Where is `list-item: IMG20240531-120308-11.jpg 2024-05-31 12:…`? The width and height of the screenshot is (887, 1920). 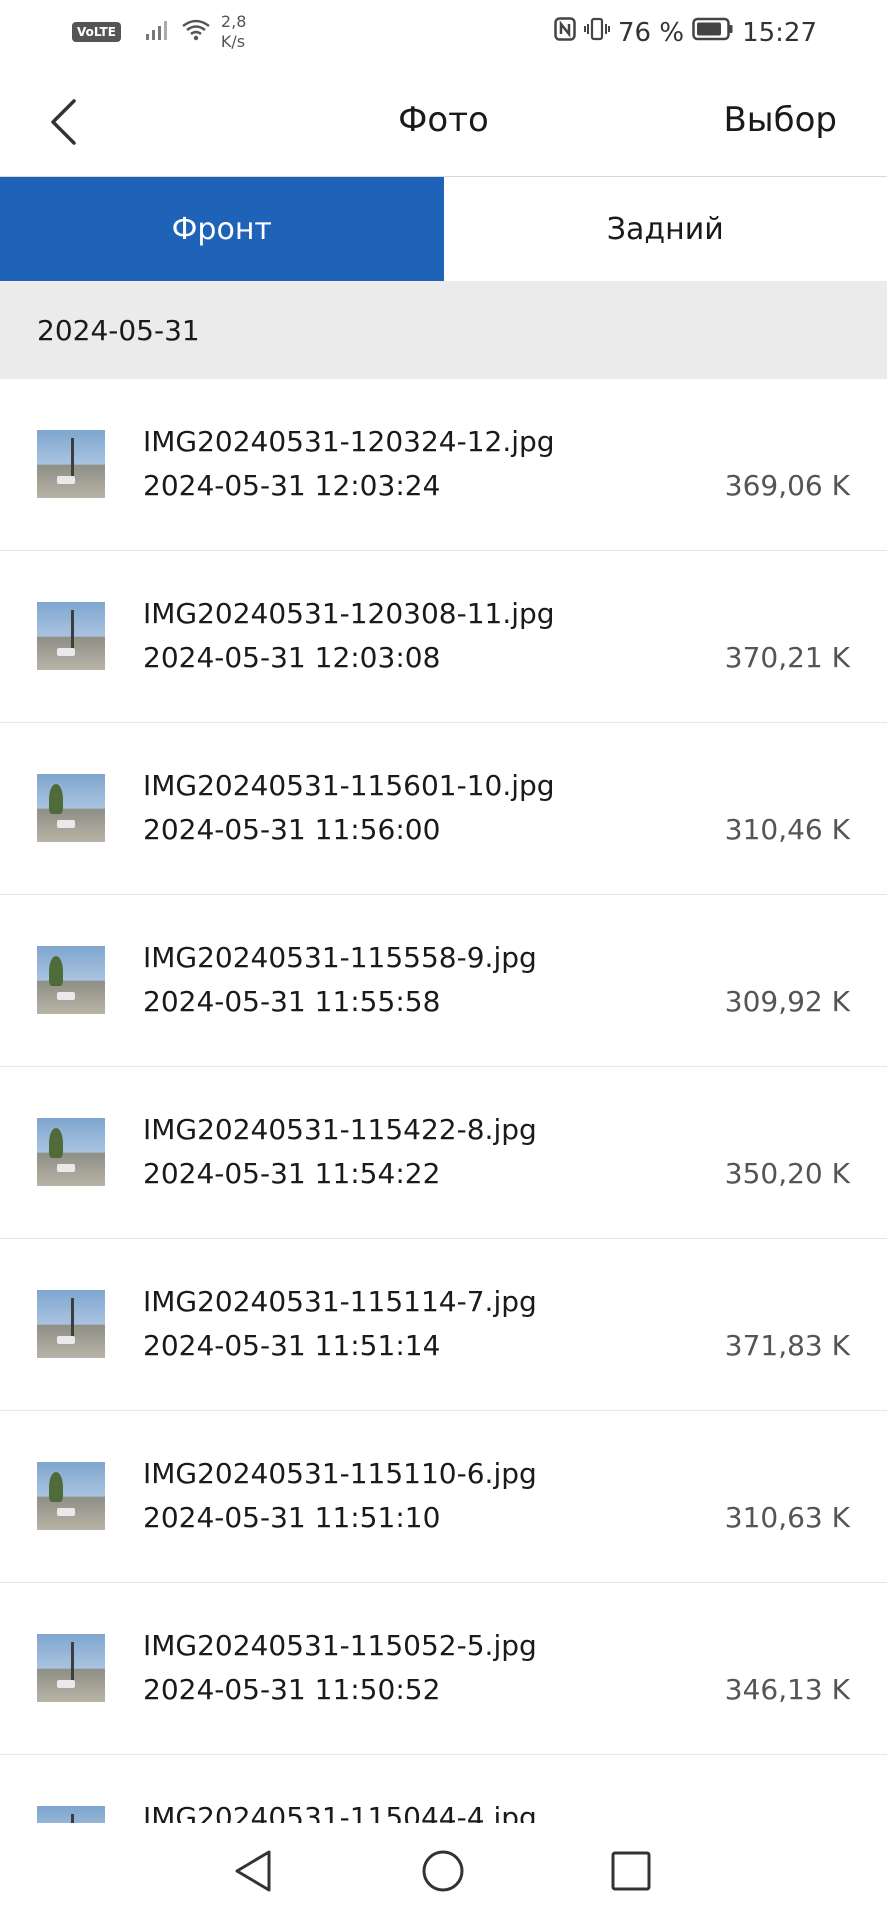
list-item: IMG20240531-120308-11.jpg 2024-05-31 12:… is located at coordinates (443, 637).